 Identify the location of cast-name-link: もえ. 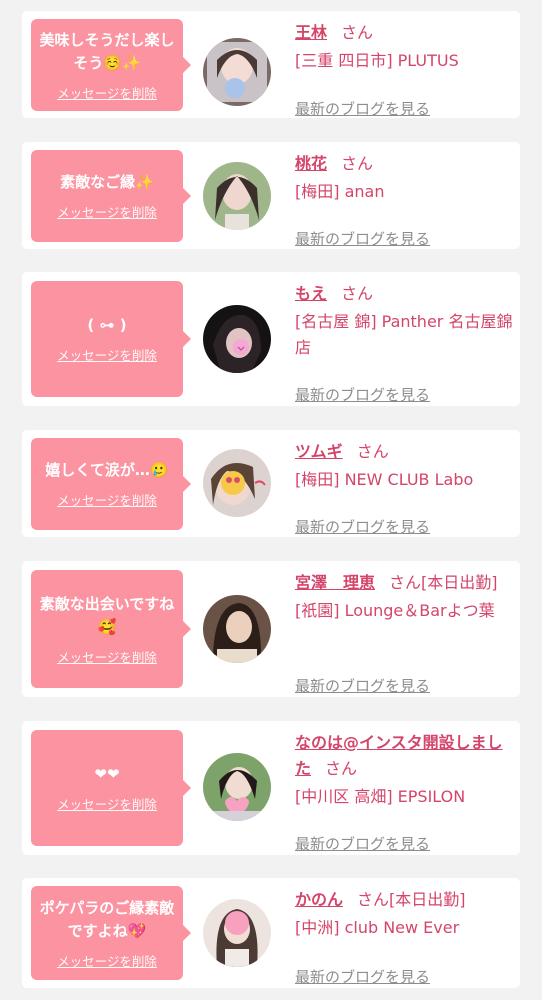
(311, 293).